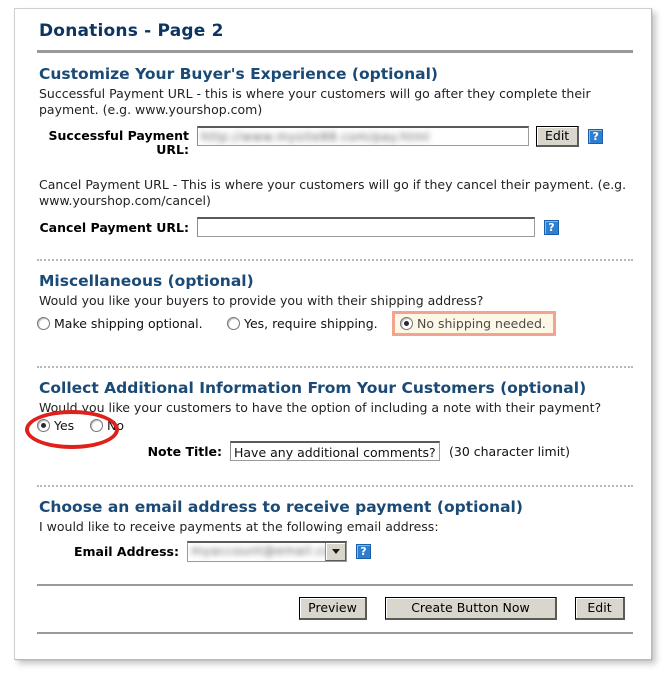 This screenshot has width=670, height=676. What do you see at coordinates (551, 227) in the screenshot?
I see `help-icon-cancel-url: ?` at bounding box center [551, 227].